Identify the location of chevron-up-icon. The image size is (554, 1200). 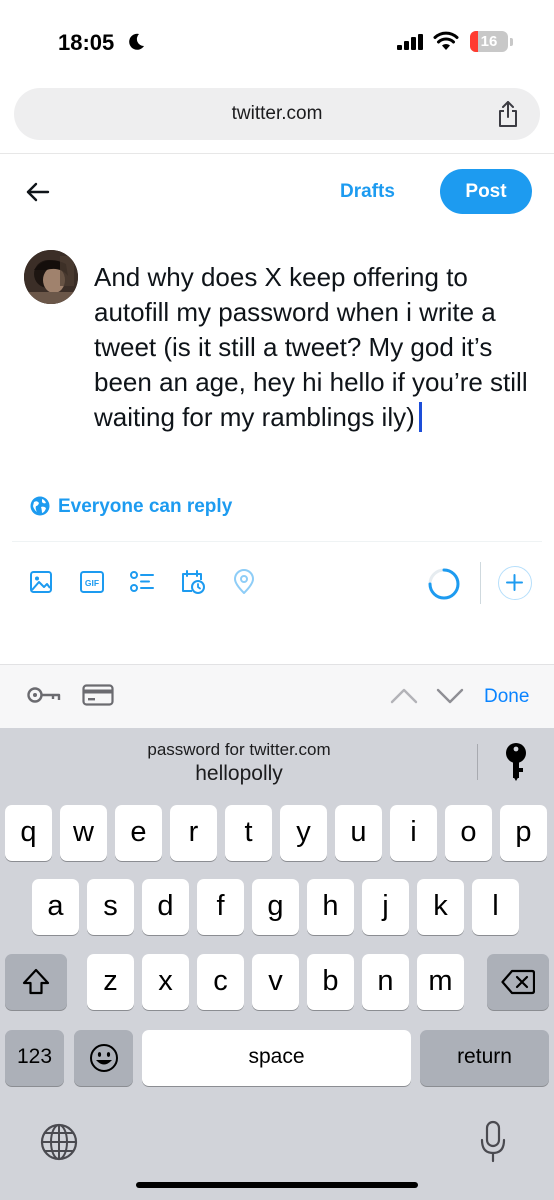
(404, 696).